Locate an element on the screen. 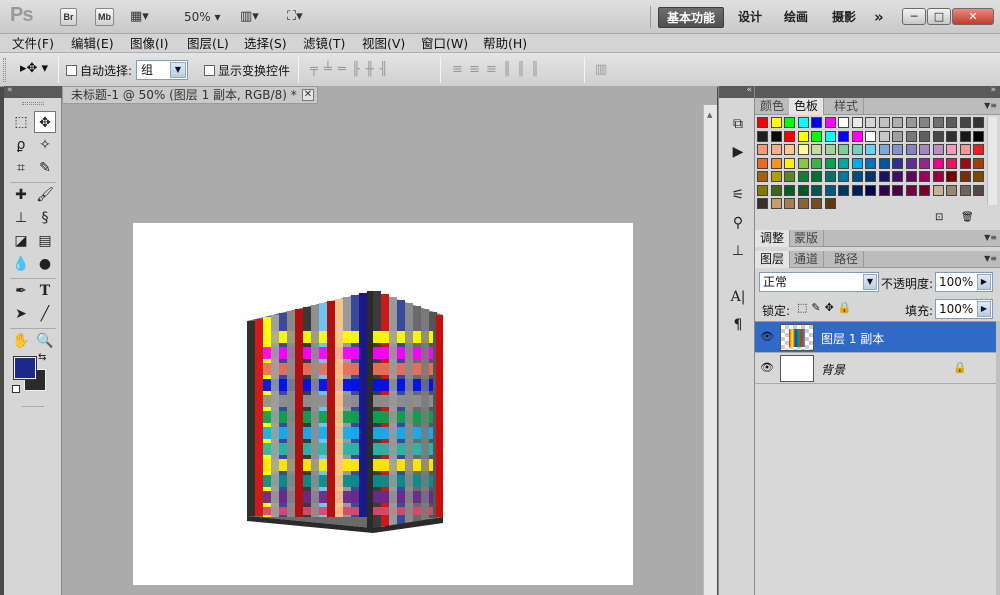 This screenshot has width=1000, height=595. menu-file: 文件(F) is located at coordinates (33, 43).